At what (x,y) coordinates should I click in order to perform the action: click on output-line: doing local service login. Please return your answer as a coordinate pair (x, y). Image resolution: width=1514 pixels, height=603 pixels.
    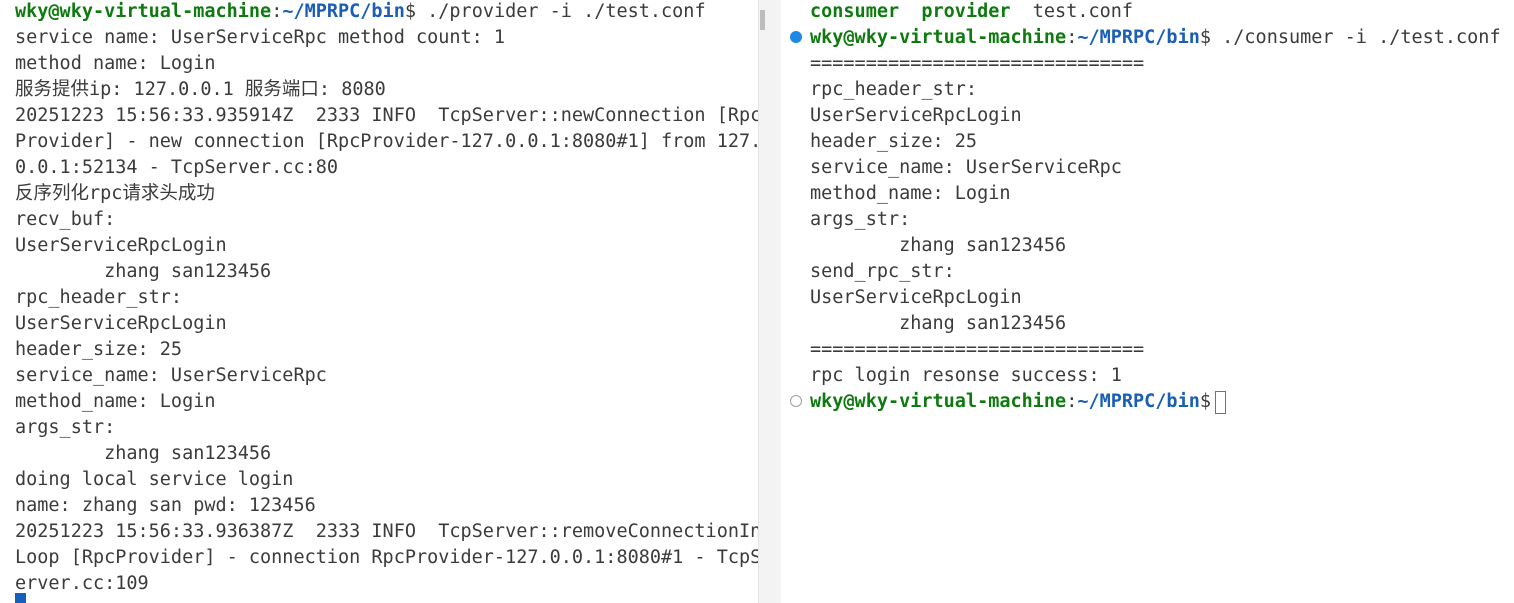
    Looking at the image, I should click on (154, 479).